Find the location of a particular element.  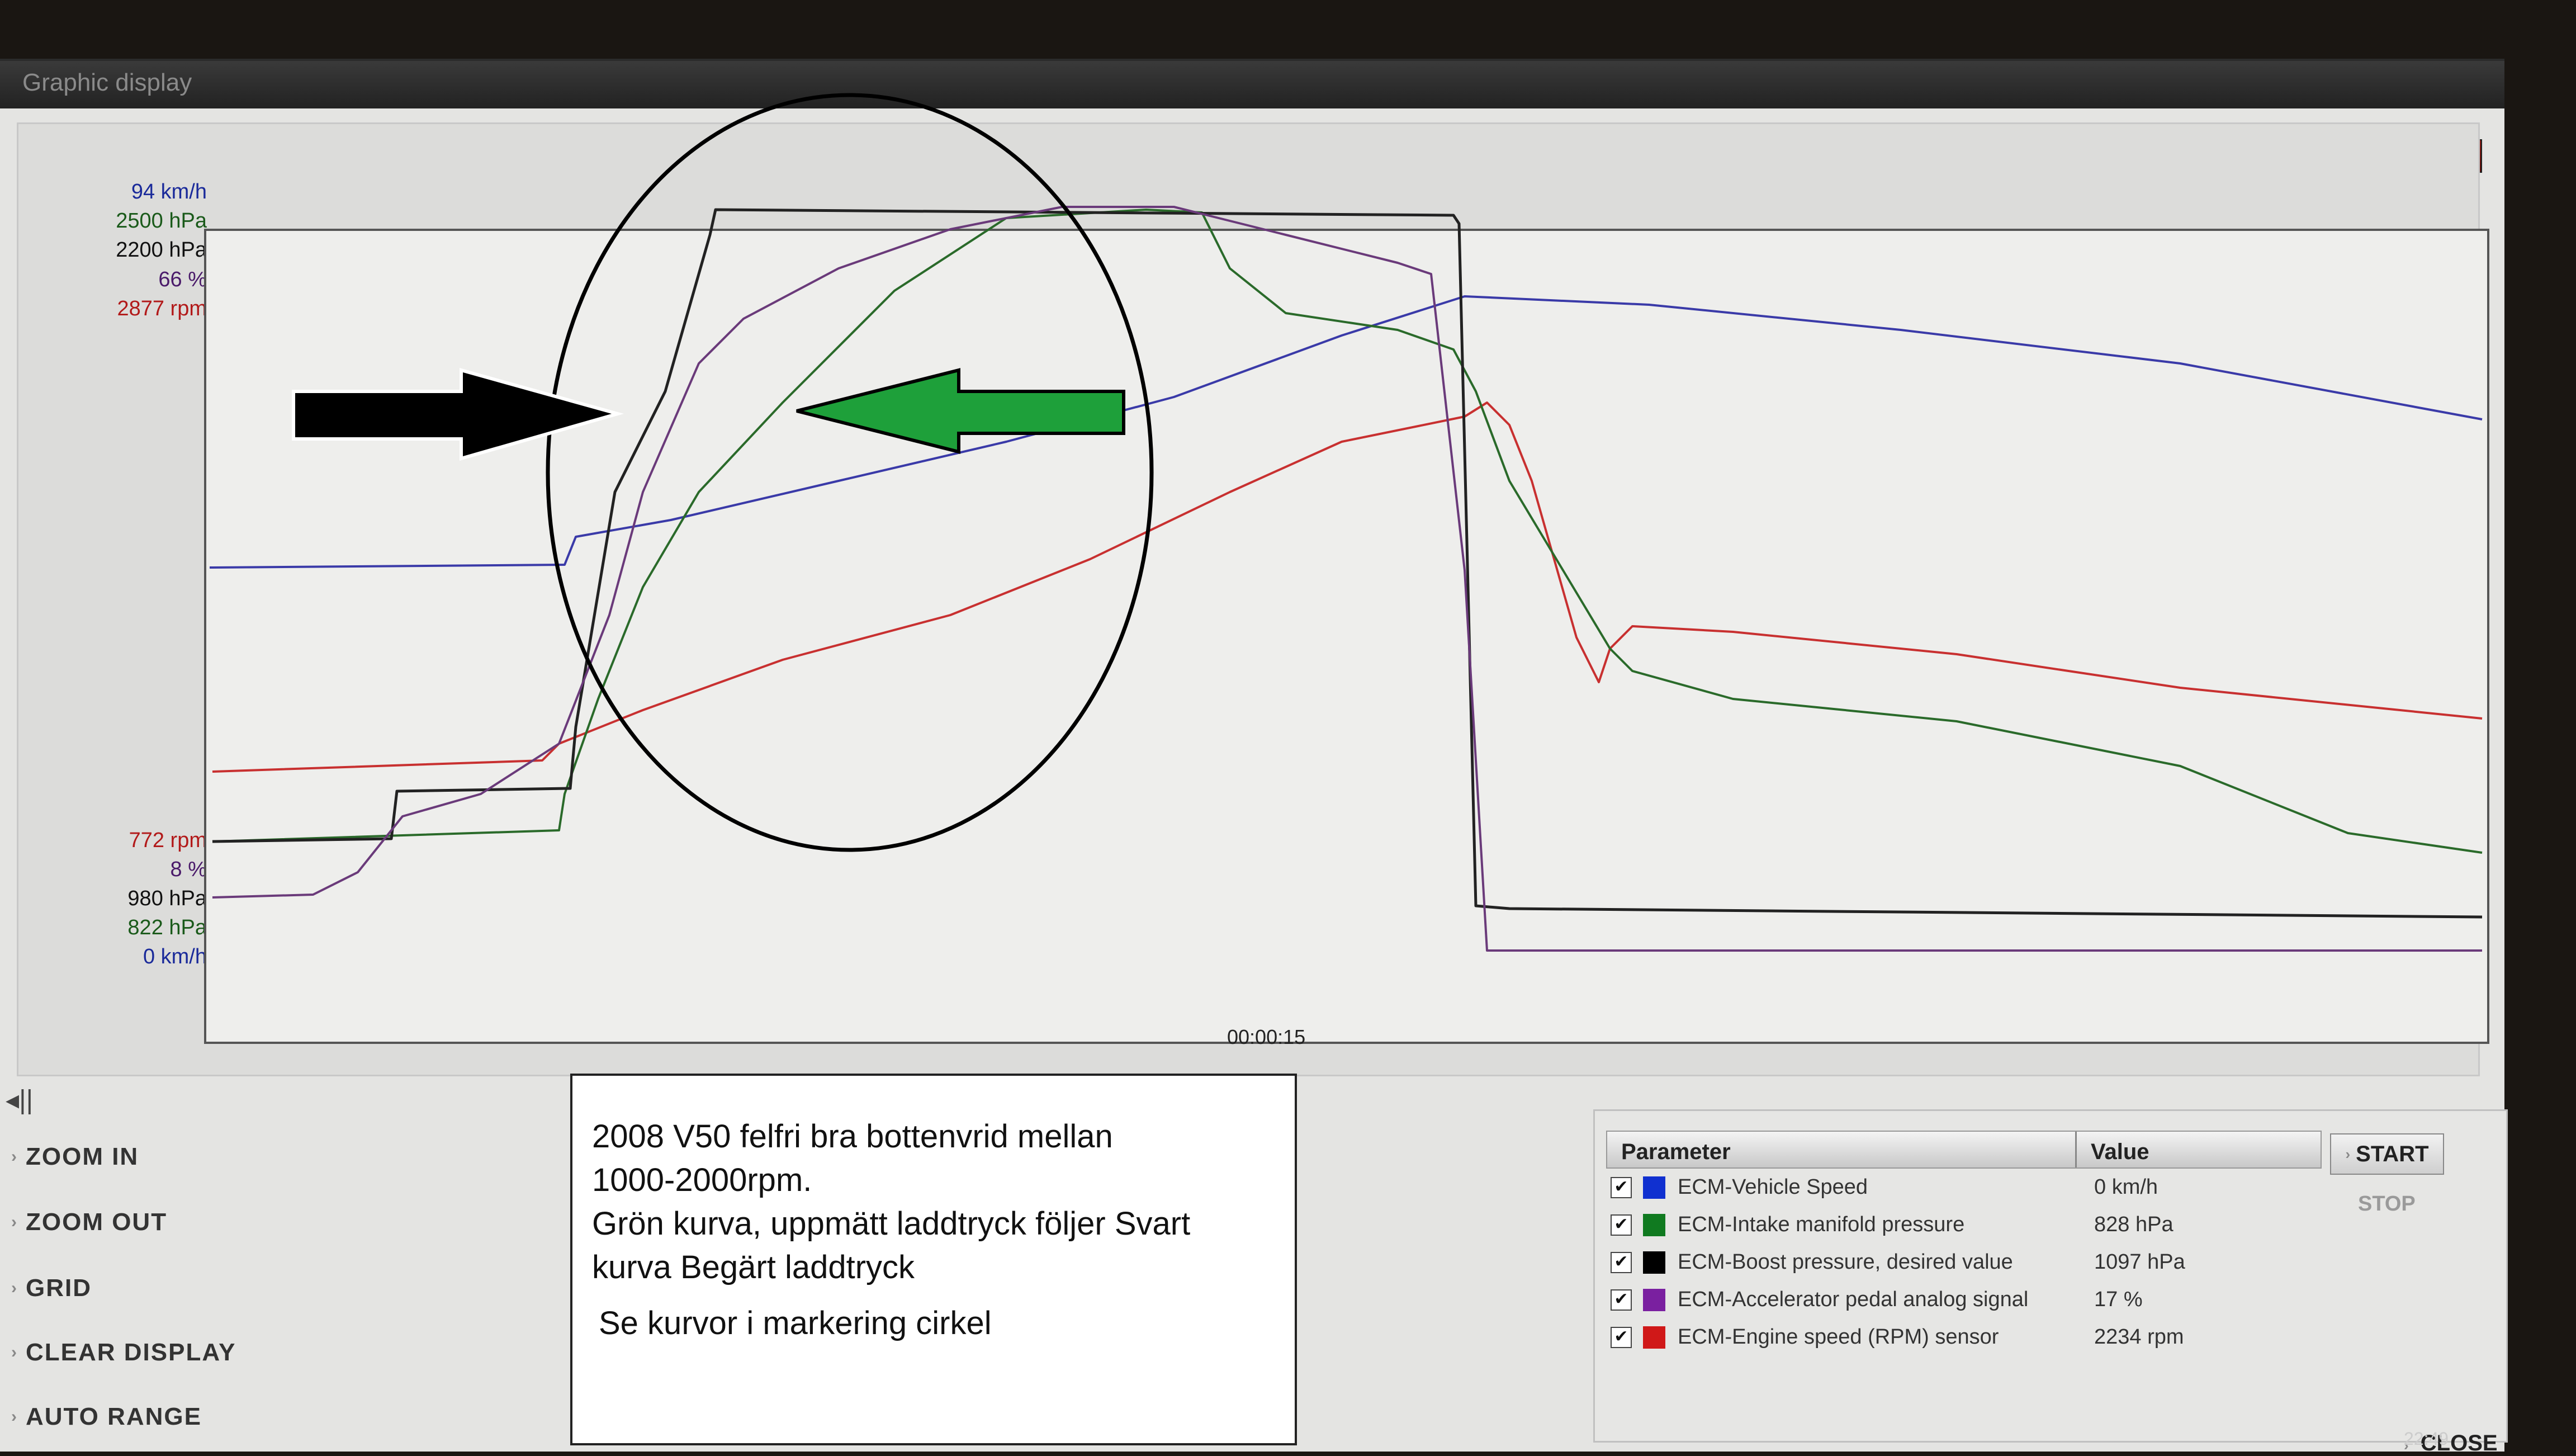

note-line-4: kurva Begärt laddtryck is located at coordinates (754, 1267).